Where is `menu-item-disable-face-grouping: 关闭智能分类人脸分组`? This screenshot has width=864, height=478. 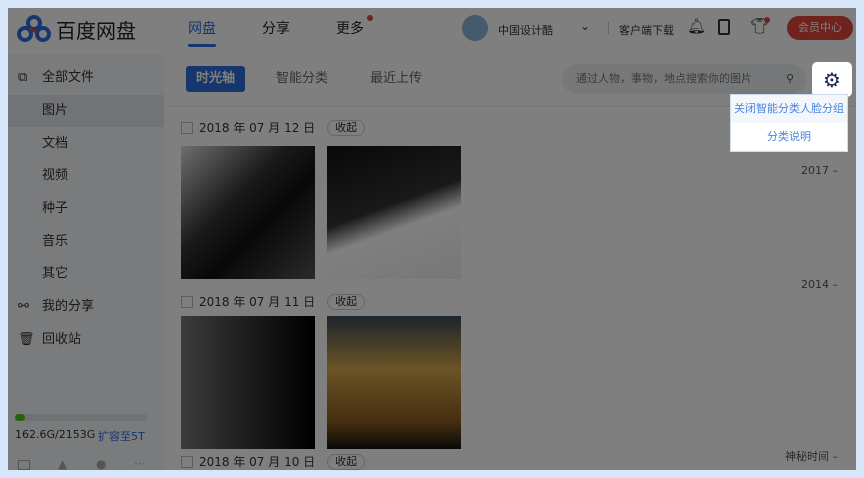
menu-item-disable-face-grouping: 关闭智能分类人脸分组 is located at coordinates (789, 109).